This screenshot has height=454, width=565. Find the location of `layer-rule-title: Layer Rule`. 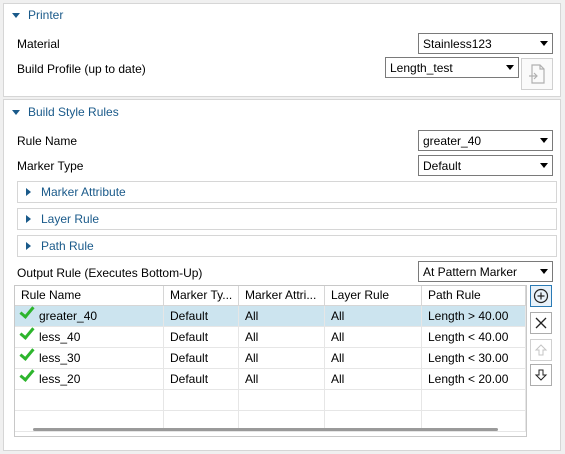

layer-rule-title: Layer Rule is located at coordinates (70, 219).